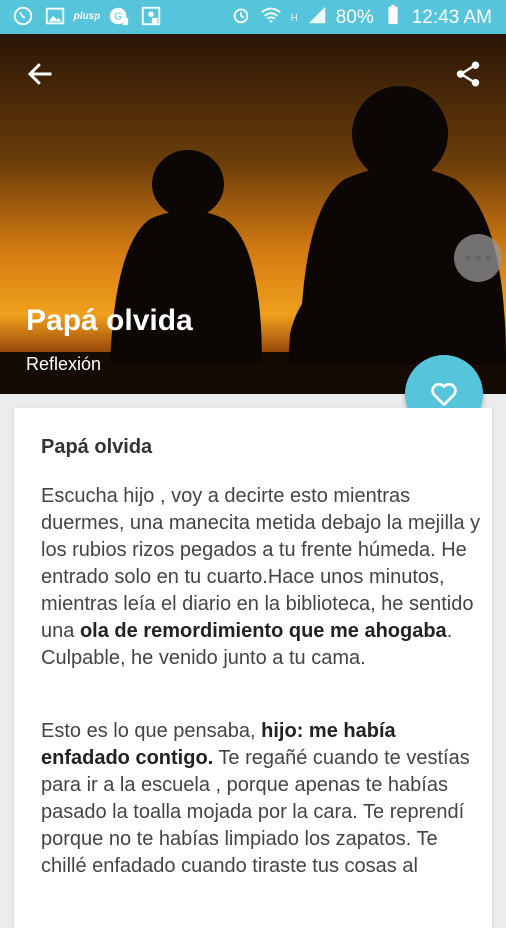 Image resolution: width=506 pixels, height=928 pixels. What do you see at coordinates (23, 16) in the screenshot?
I see `whatsapp-icon` at bounding box center [23, 16].